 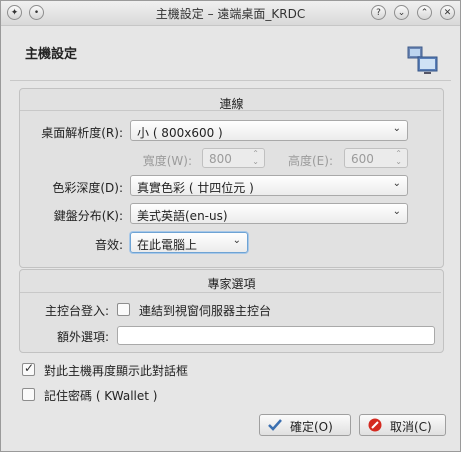 I want to click on page-title: 主機設定, so click(x=51, y=54).